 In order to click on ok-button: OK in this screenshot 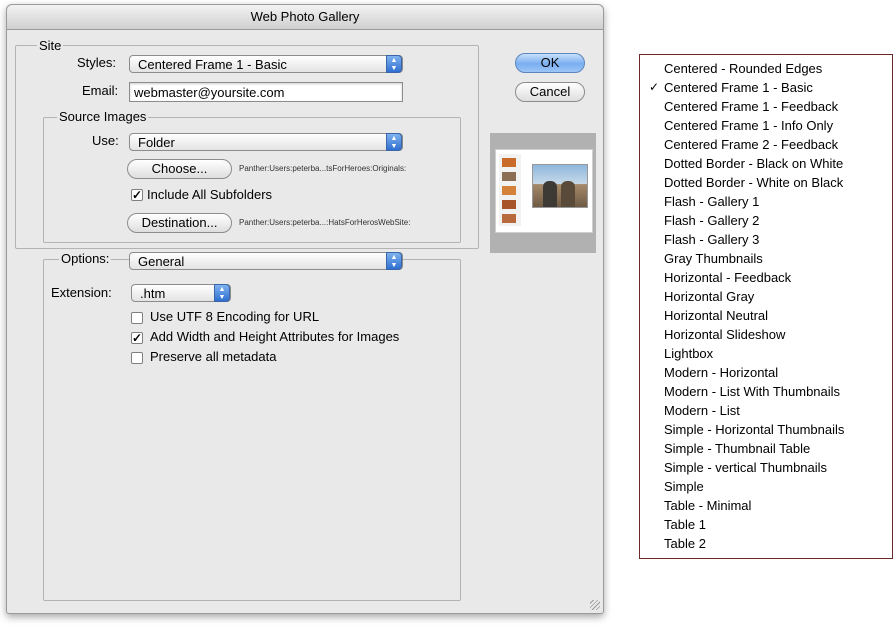, I will do `click(550, 63)`.